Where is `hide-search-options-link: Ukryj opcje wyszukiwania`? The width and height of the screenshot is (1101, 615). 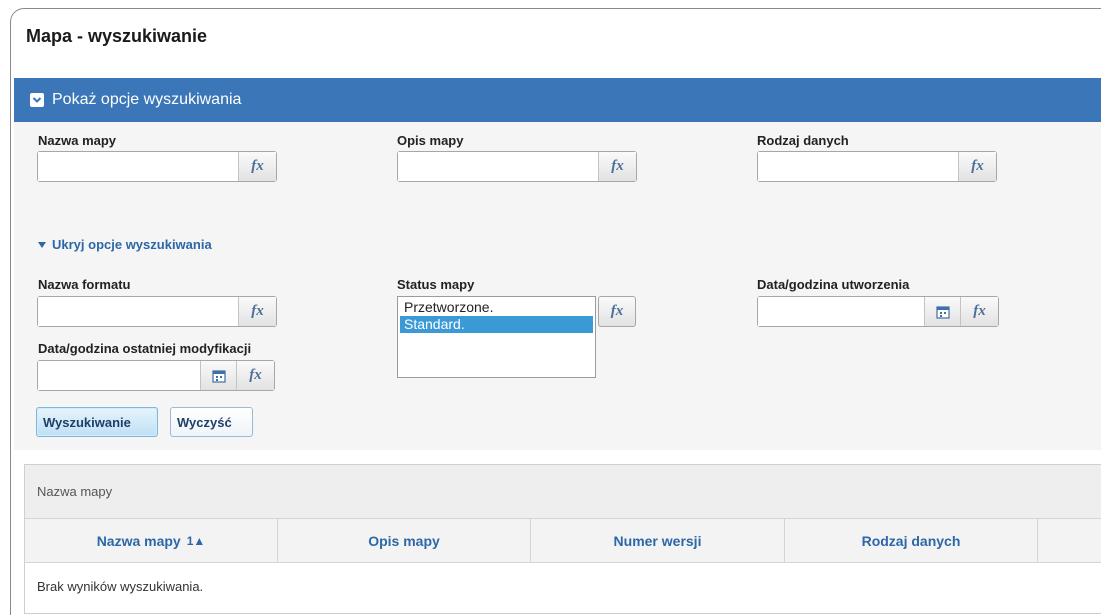
hide-search-options-link: Ukryj opcje wyszukiwania is located at coordinates (125, 244).